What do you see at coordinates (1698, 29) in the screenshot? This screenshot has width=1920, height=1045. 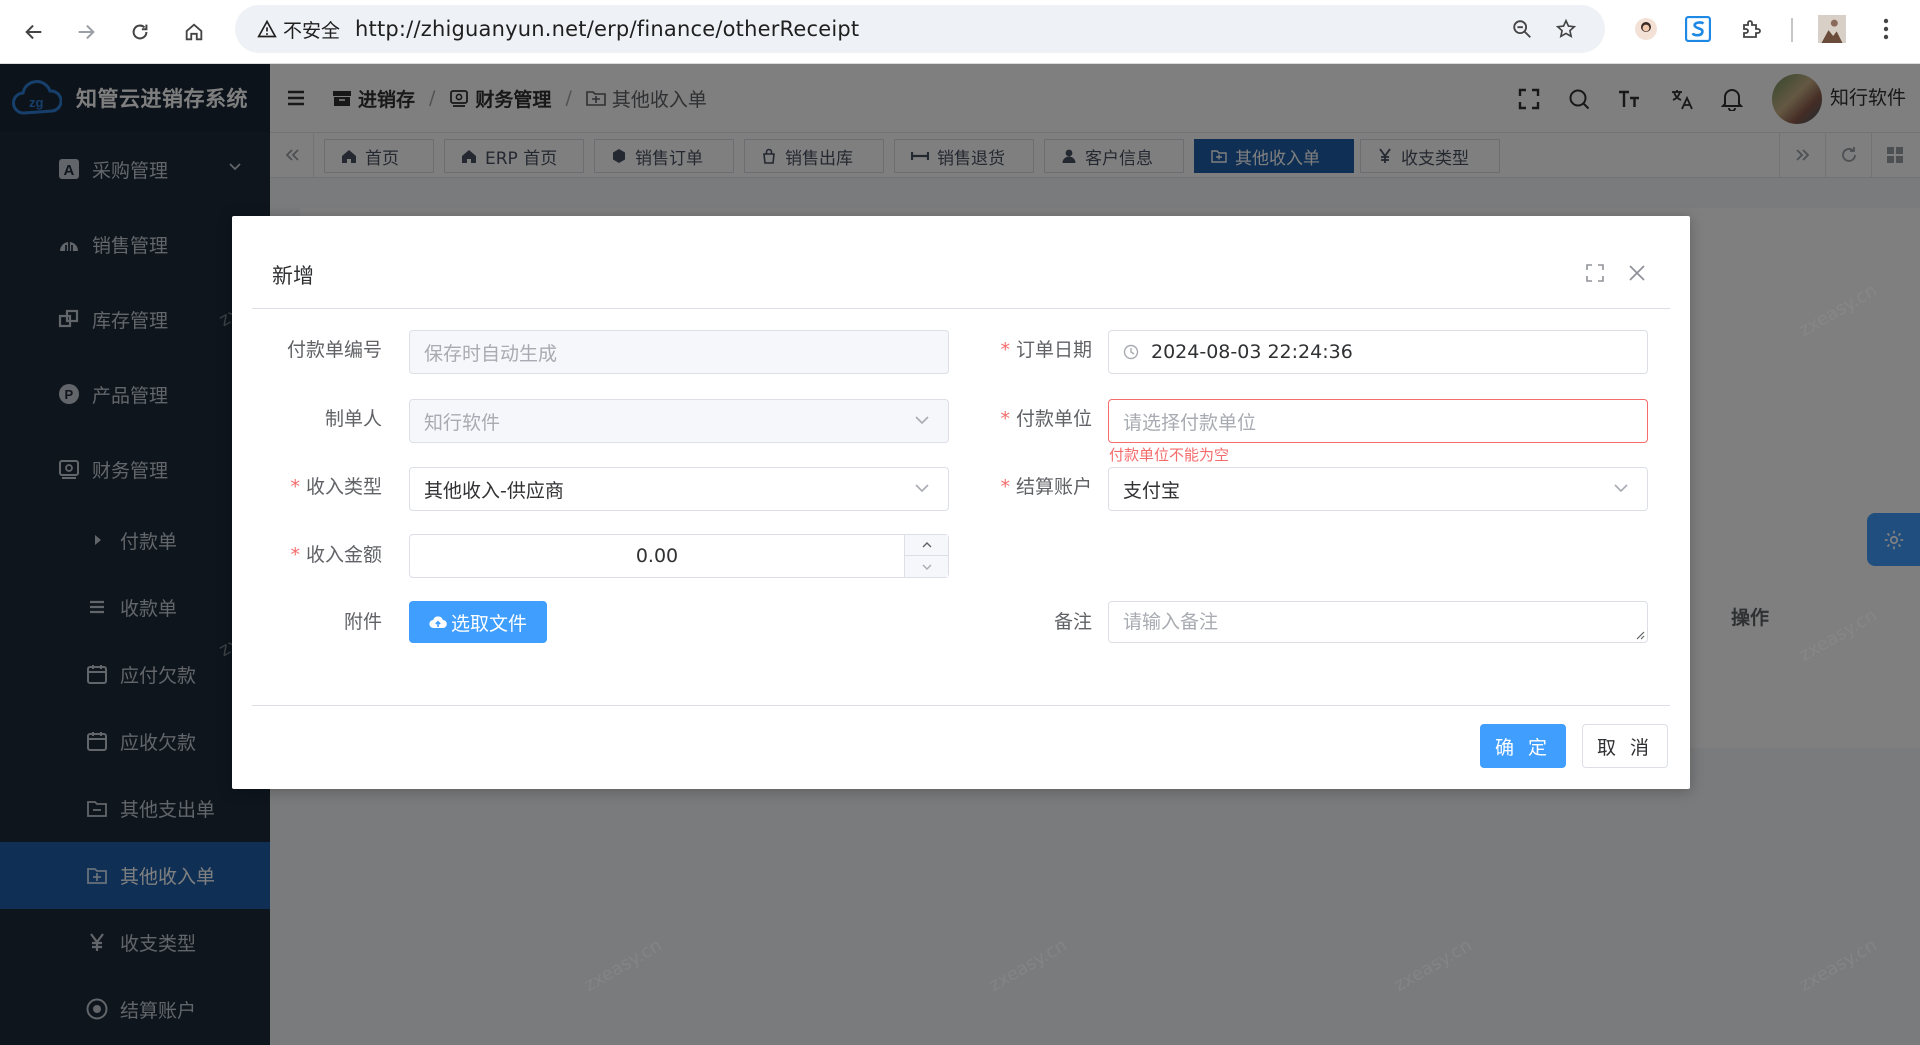 I see `s-extension-icon` at bounding box center [1698, 29].